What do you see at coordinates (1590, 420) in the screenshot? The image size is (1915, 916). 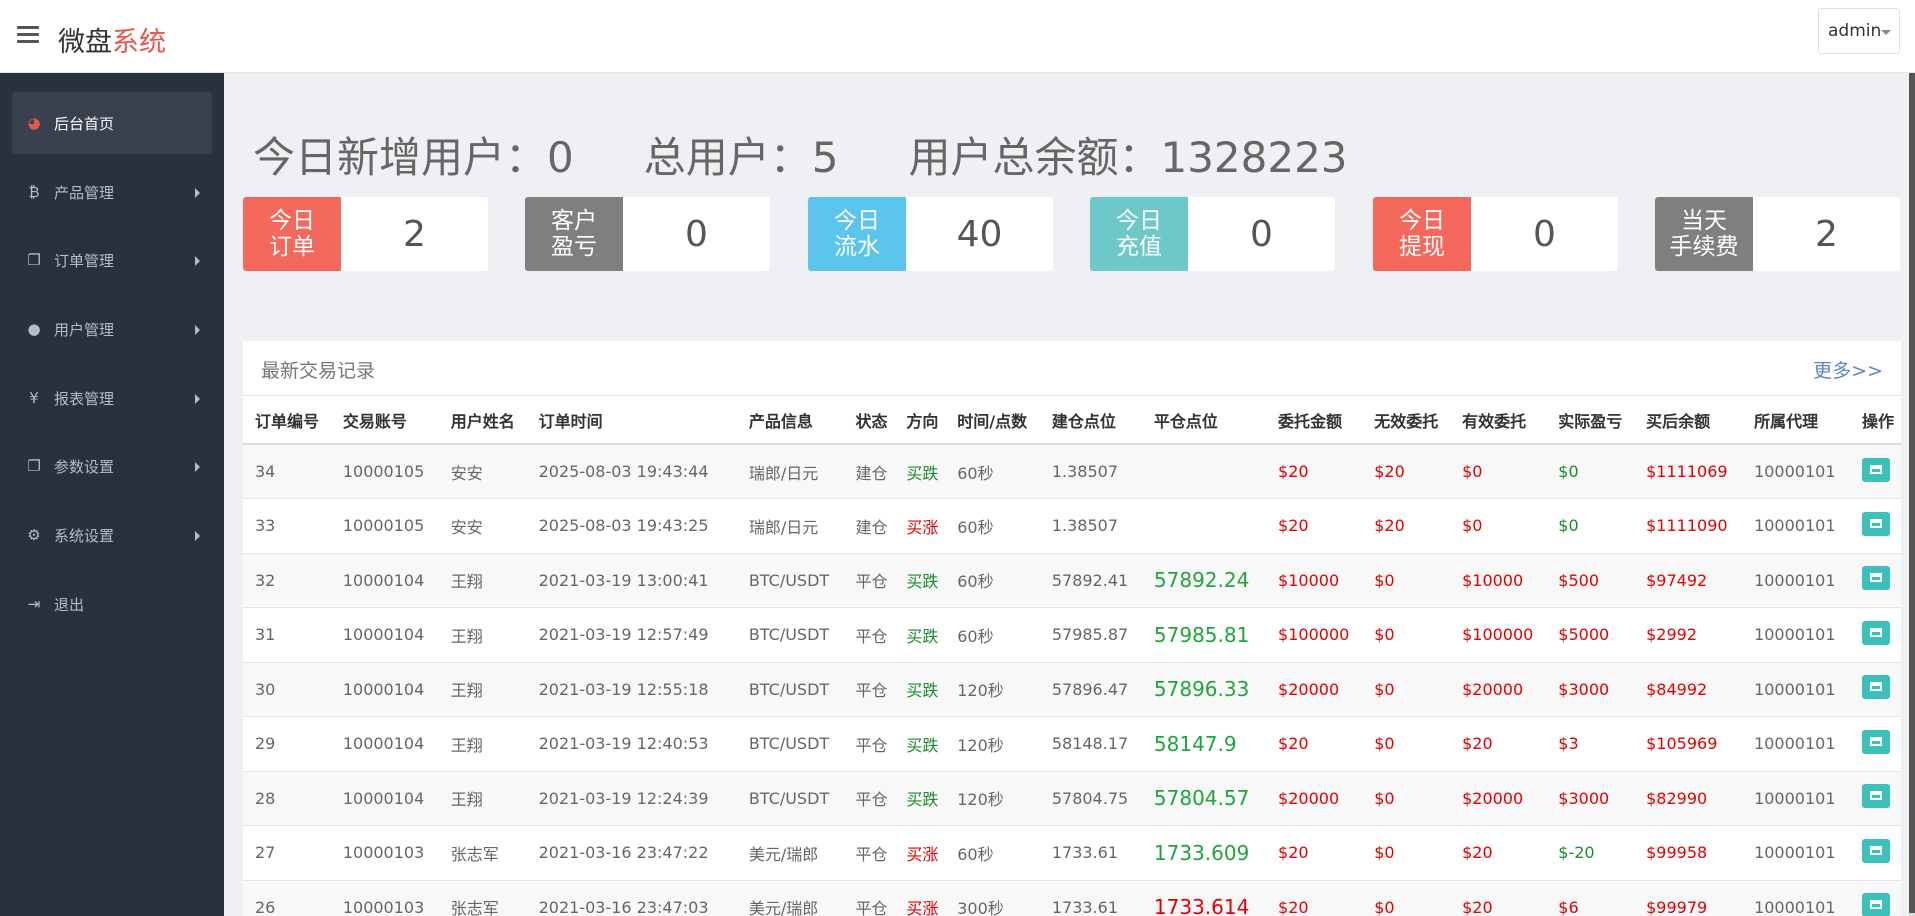 I see `column-header: 实际盈亏` at bounding box center [1590, 420].